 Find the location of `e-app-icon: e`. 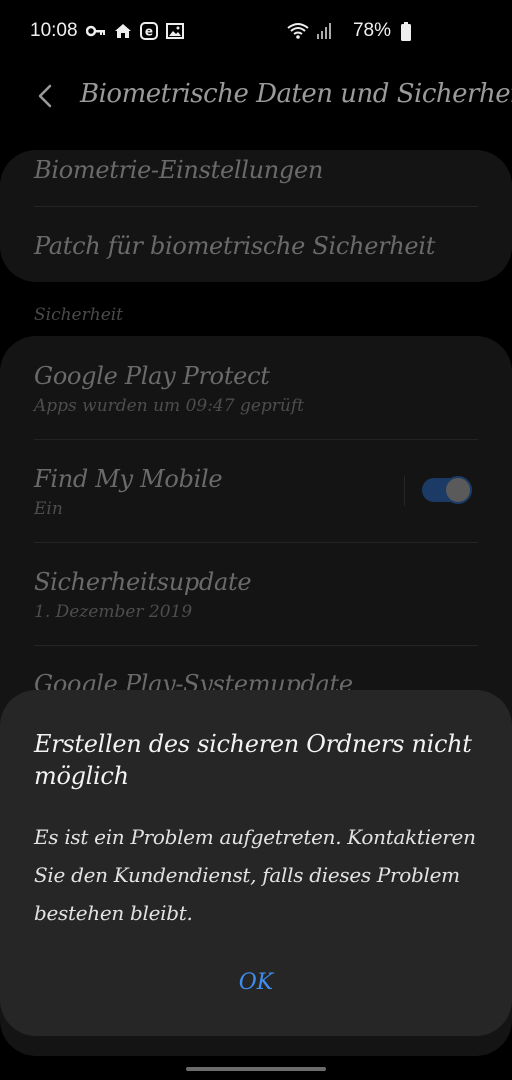

e-app-icon: e is located at coordinates (149, 31).